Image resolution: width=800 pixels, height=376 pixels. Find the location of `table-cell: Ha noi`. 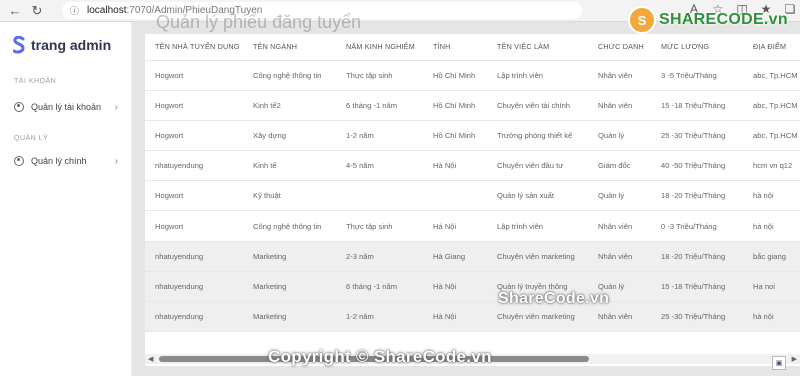

table-cell: Ha noi is located at coordinates (771, 287).